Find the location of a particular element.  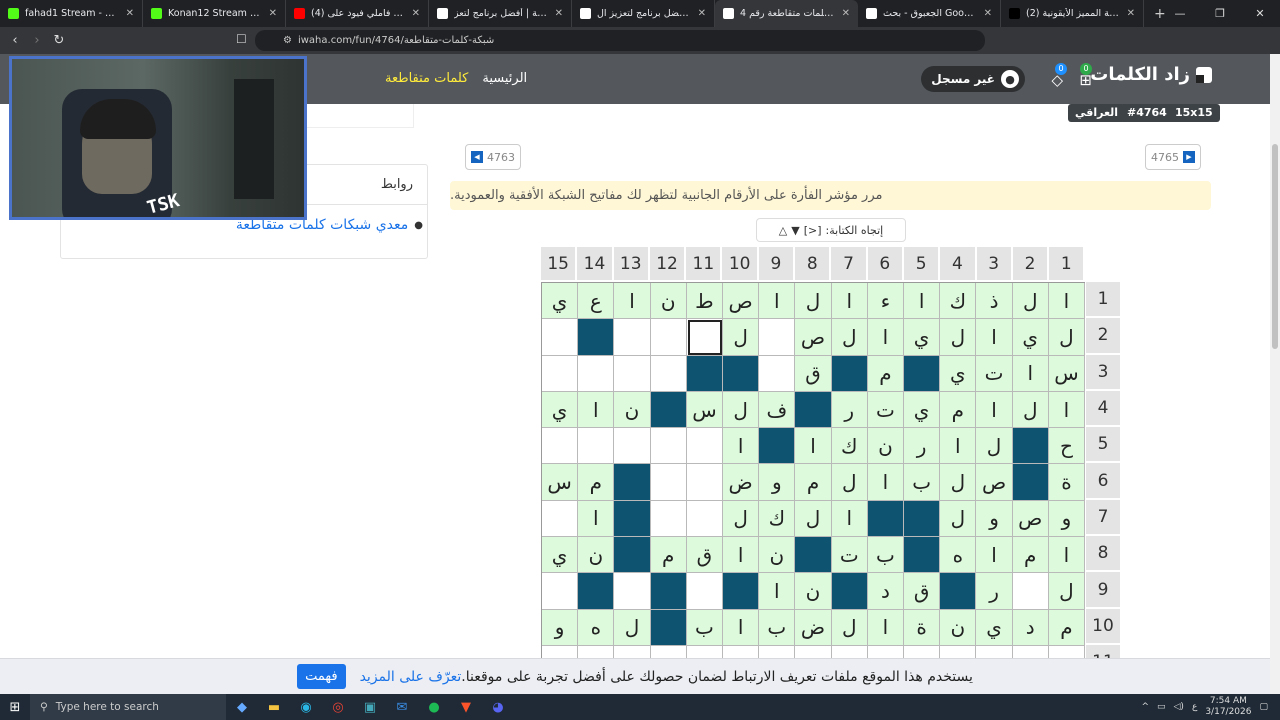

notifications-icon: ▢ is located at coordinates (1263, 707).